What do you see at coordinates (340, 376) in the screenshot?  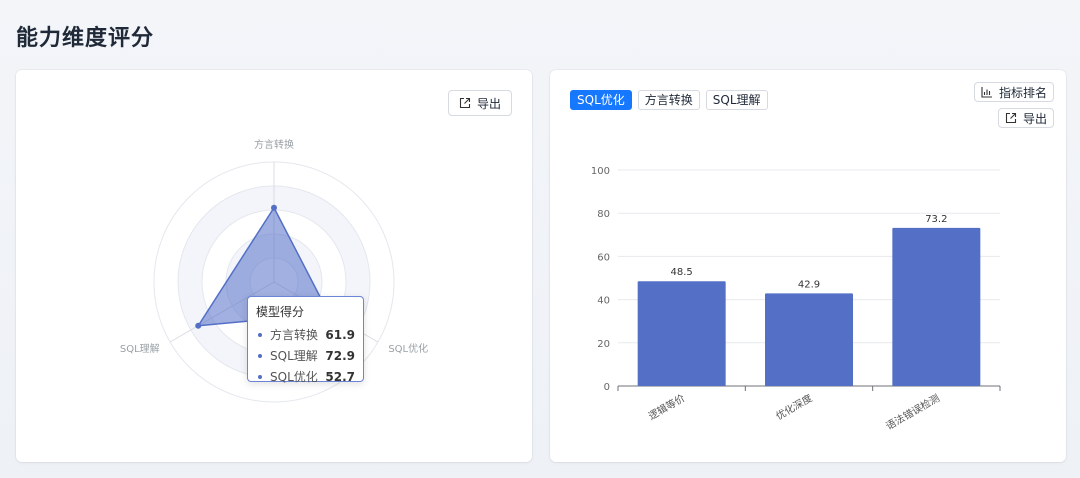 I see `tooltip-row-value: 52.7` at bounding box center [340, 376].